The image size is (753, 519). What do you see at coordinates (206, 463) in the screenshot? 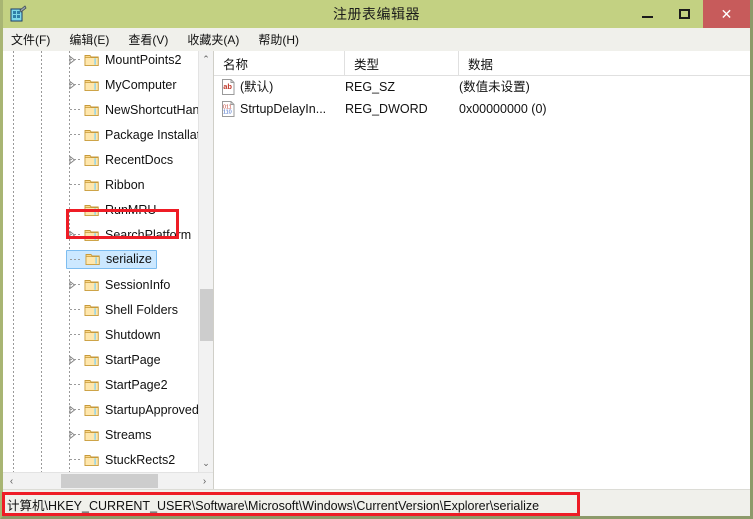
I see `scroll-down-icon: ⌄` at bounding box center [206, 463].